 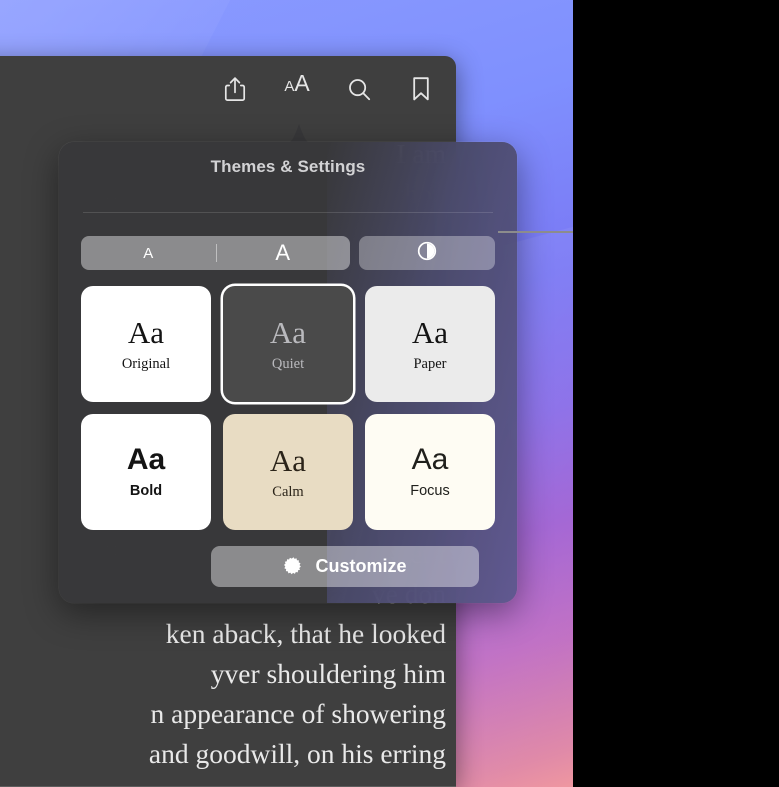 What do you see at coordinates (298, 713) in the screenshot?
I see `text-line: n appearance of showering` at bounding box center [298, 713].